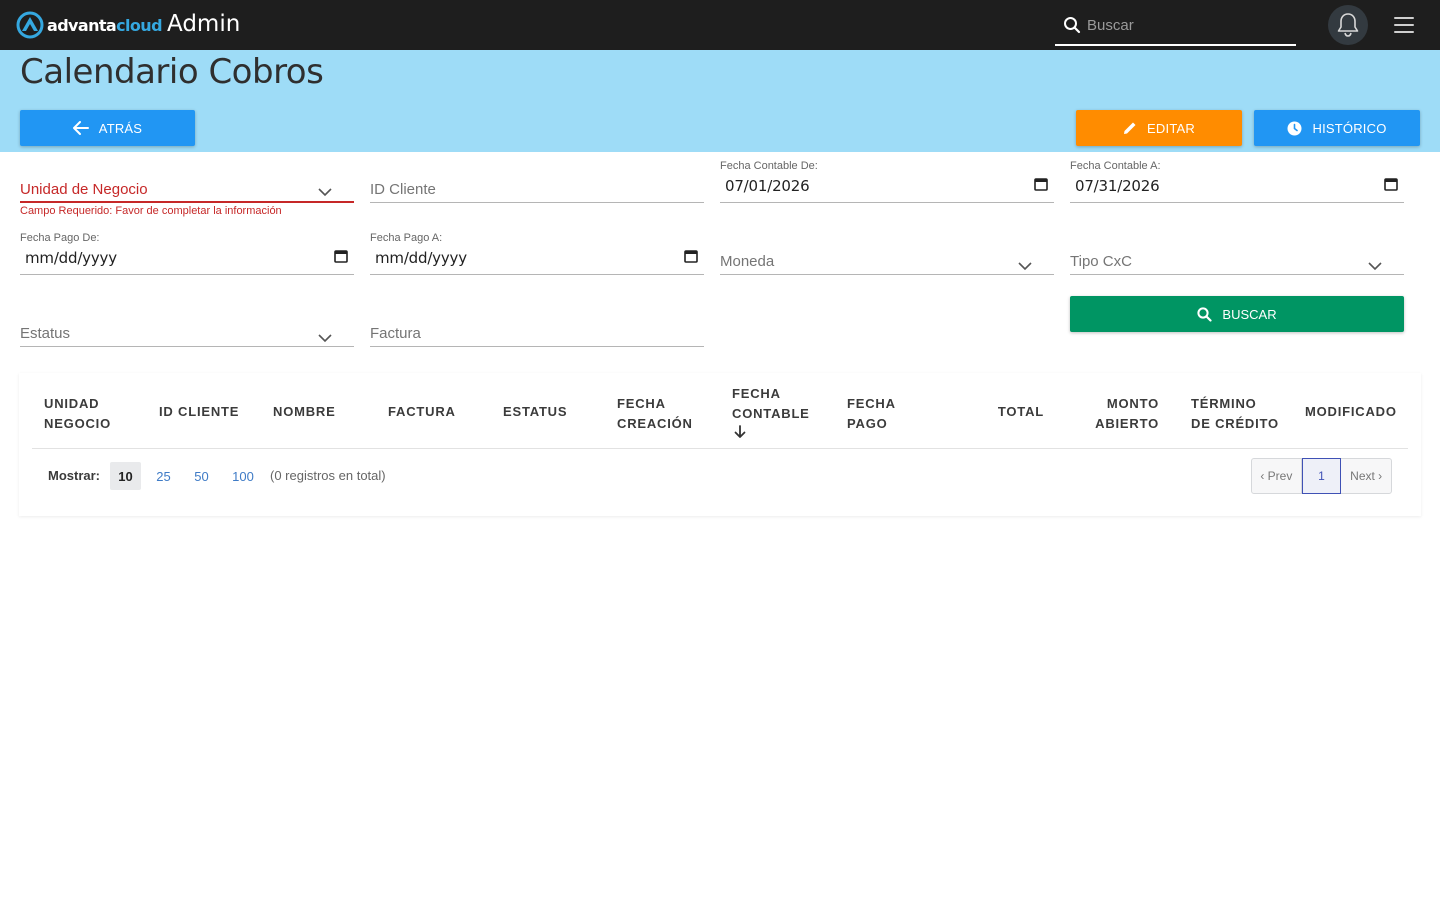 The width and height of the screenshot is (1440, 900). I want to click on clock-icon, so click(1294, 128).